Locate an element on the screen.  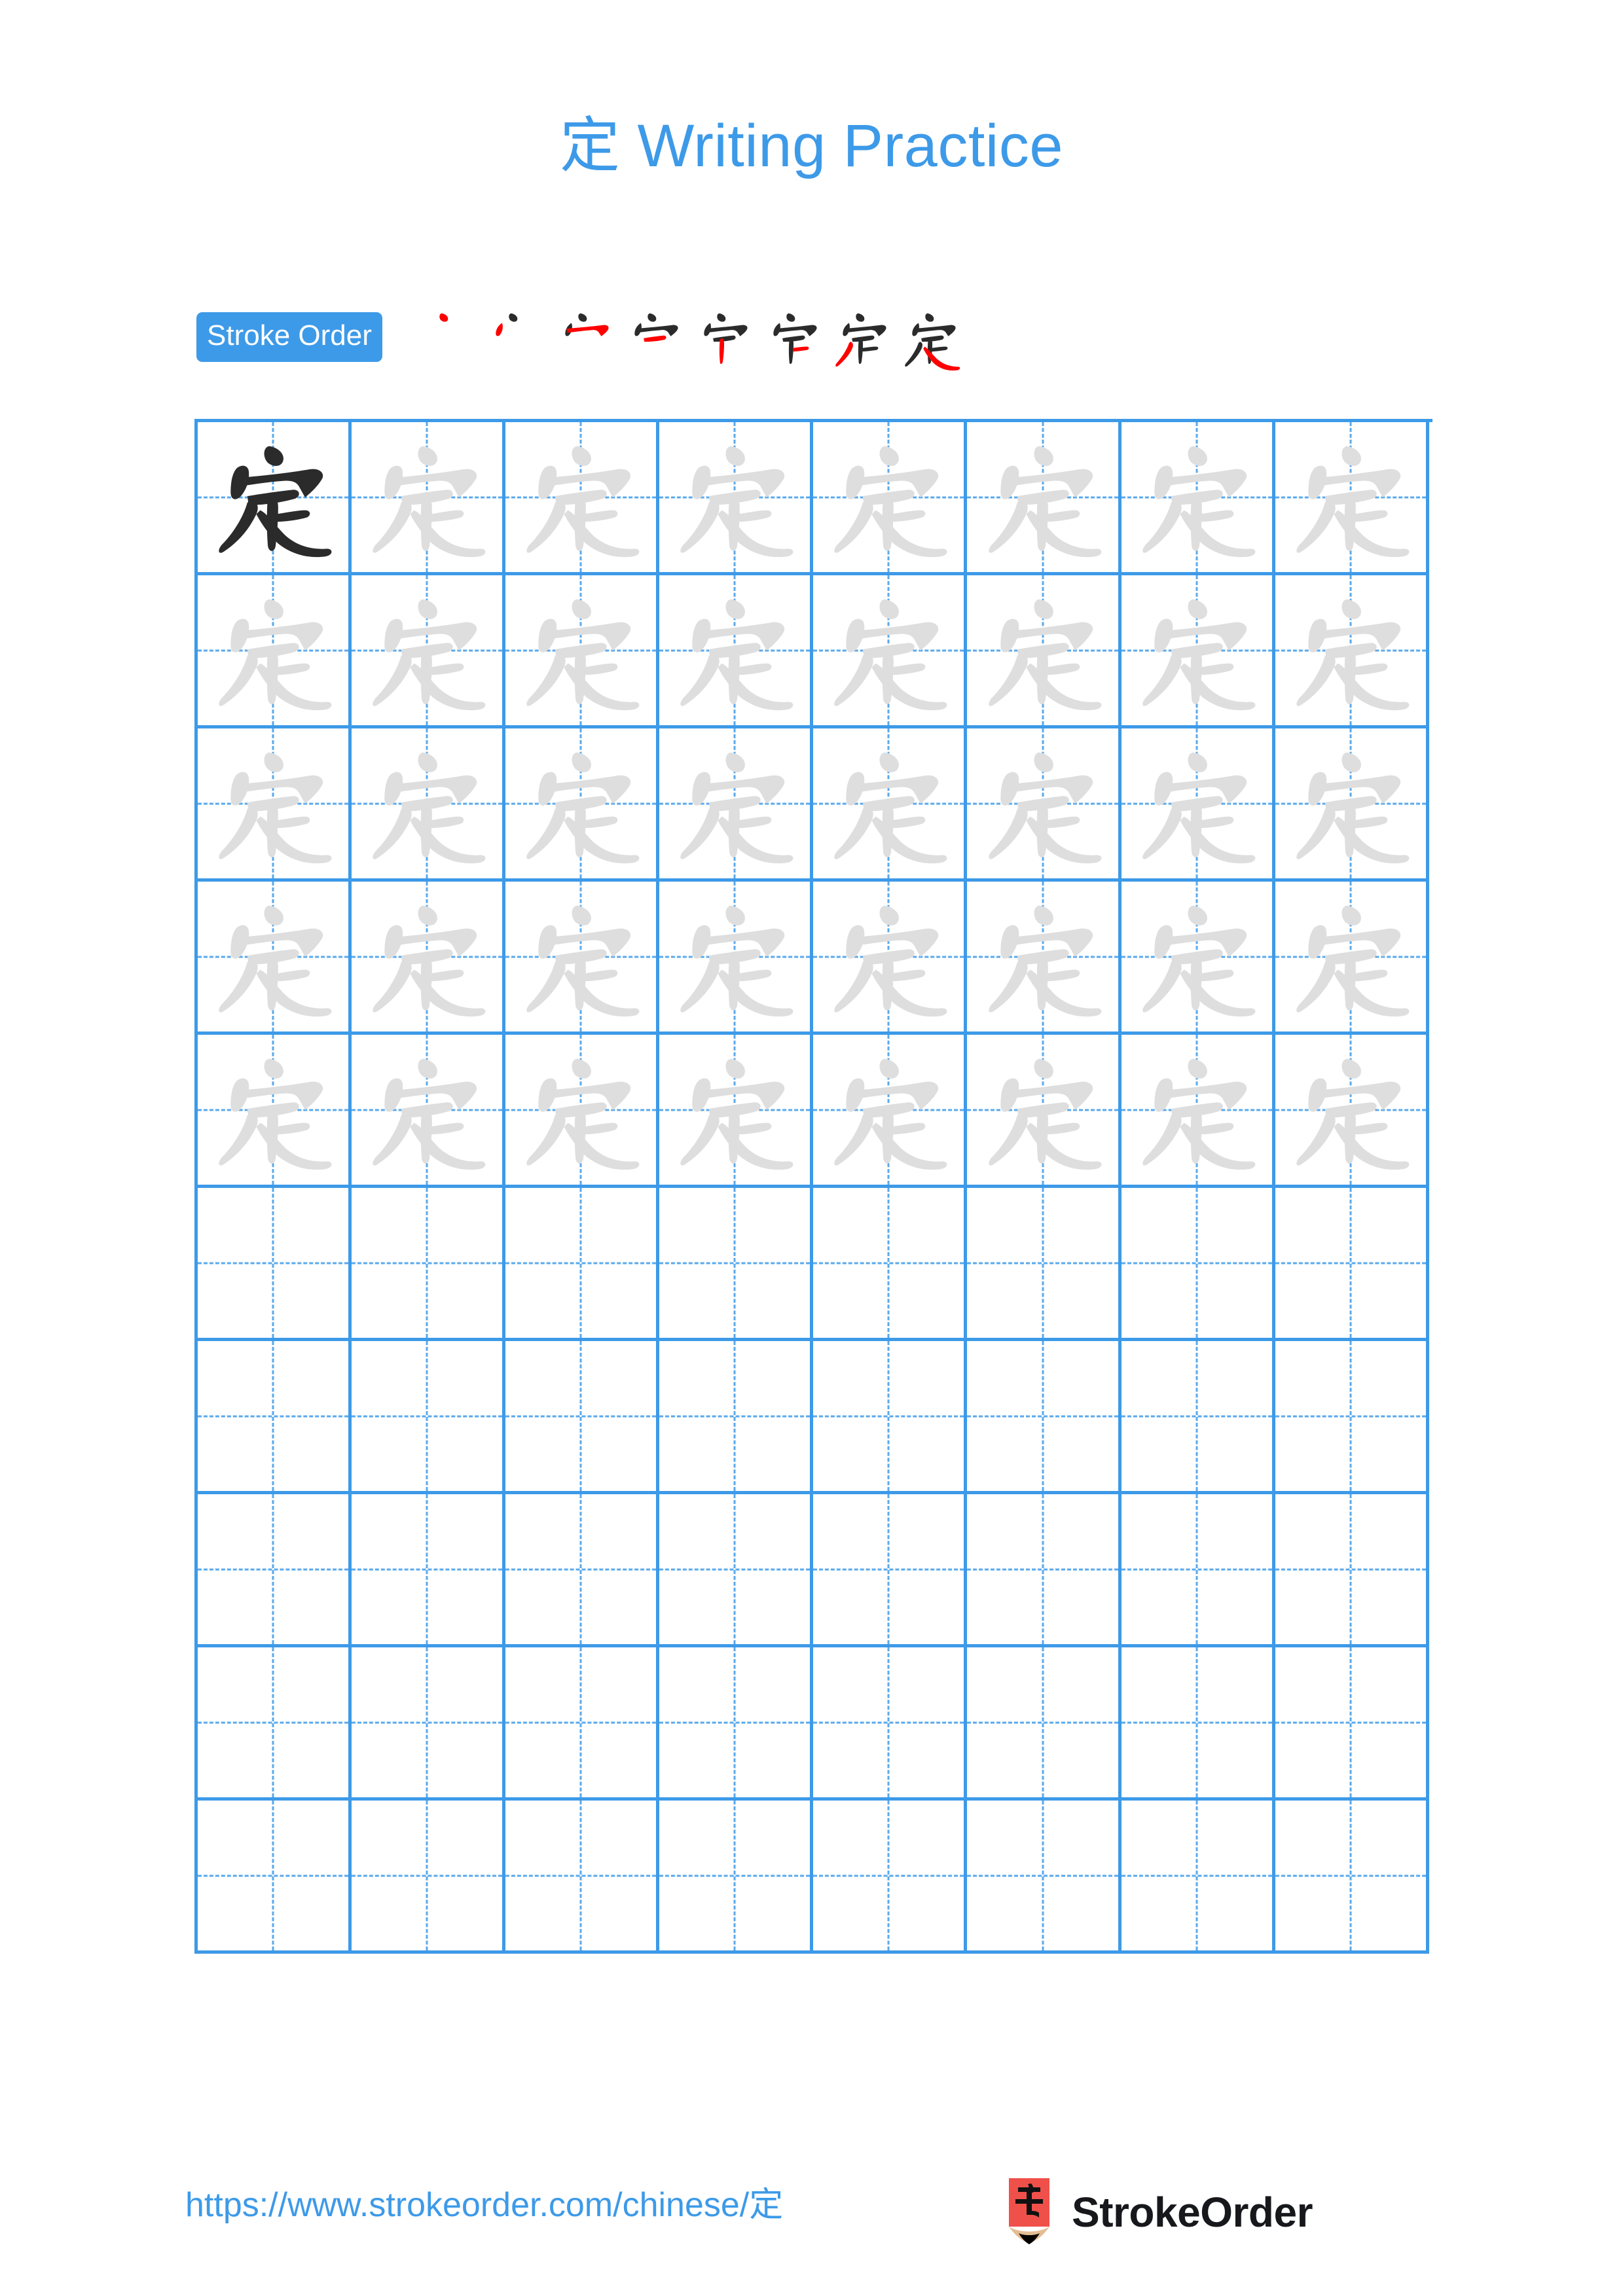
model-character is located at coordinates (273, 497).